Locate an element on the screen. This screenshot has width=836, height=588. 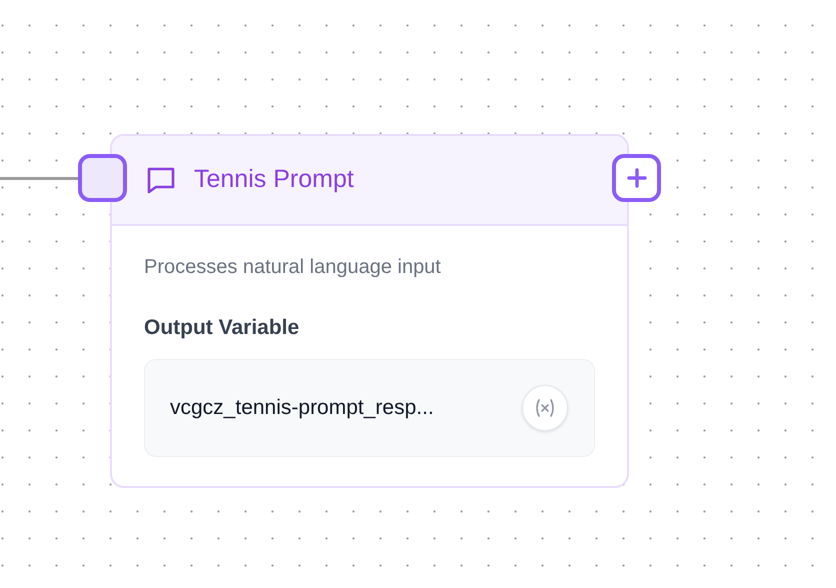
input-handle is located at coordinates (102, 178).